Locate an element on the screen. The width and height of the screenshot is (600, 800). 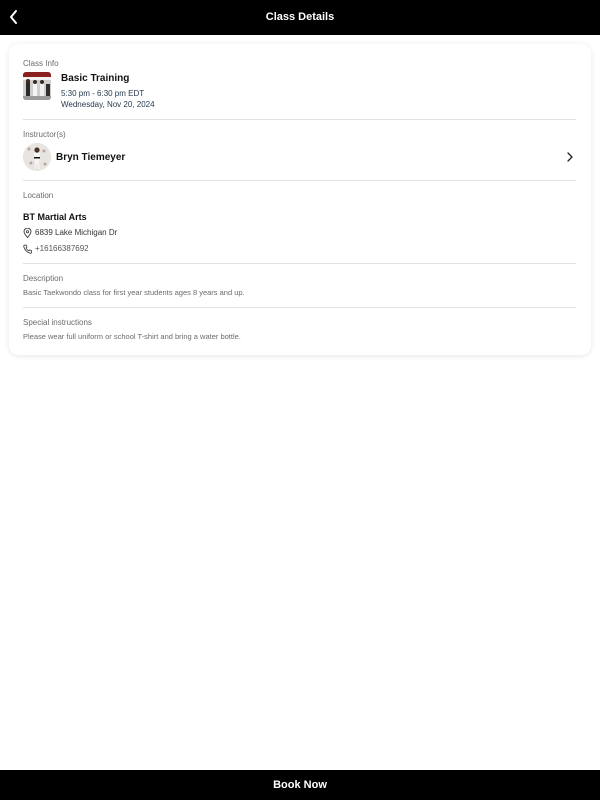
chevron-right-icon is located at coordinates (570, 157).